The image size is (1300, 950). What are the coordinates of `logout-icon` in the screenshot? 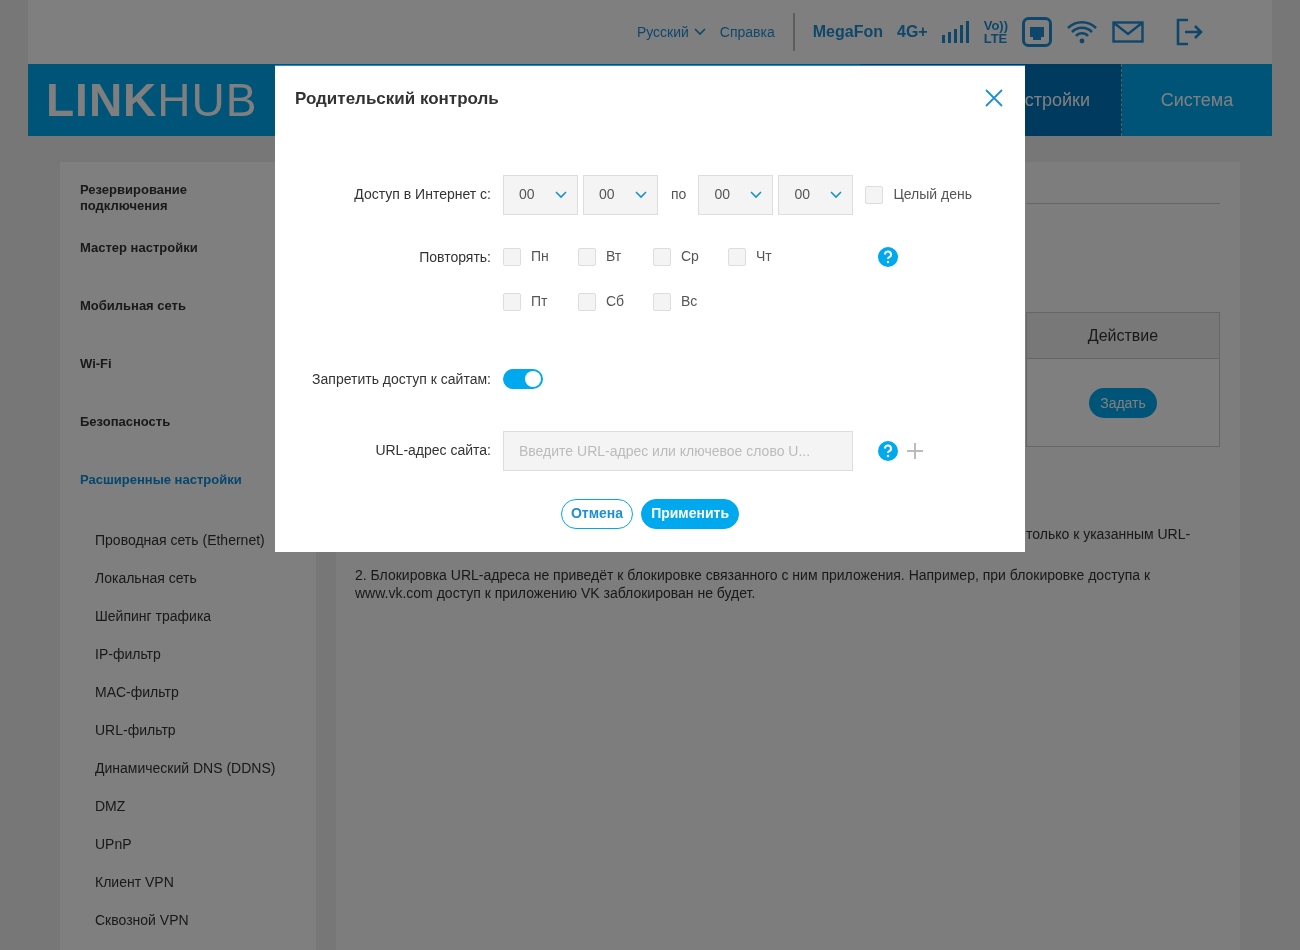 It's located at (1190, 32).